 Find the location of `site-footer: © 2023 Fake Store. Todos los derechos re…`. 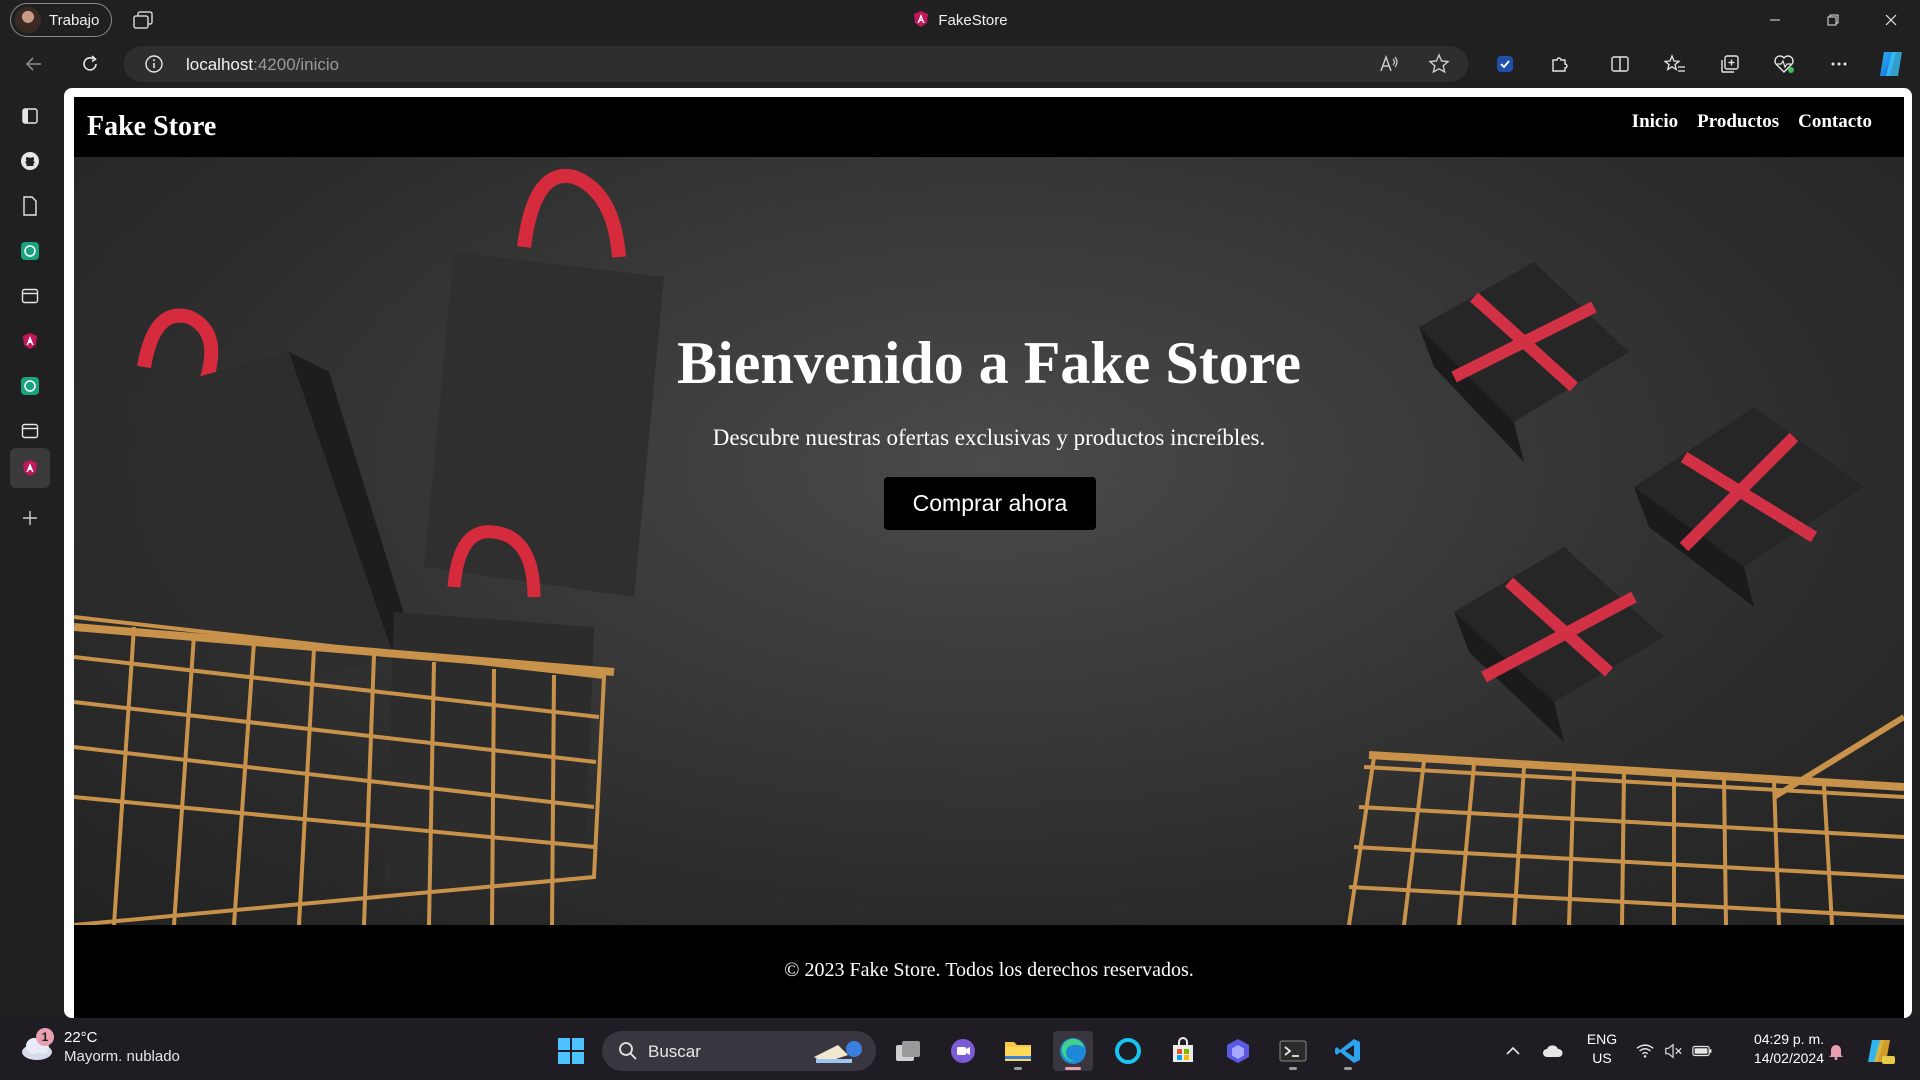

site-footer: © 2023 Fake Store. Todos los derechos re… is located at coordinates (989, 971).